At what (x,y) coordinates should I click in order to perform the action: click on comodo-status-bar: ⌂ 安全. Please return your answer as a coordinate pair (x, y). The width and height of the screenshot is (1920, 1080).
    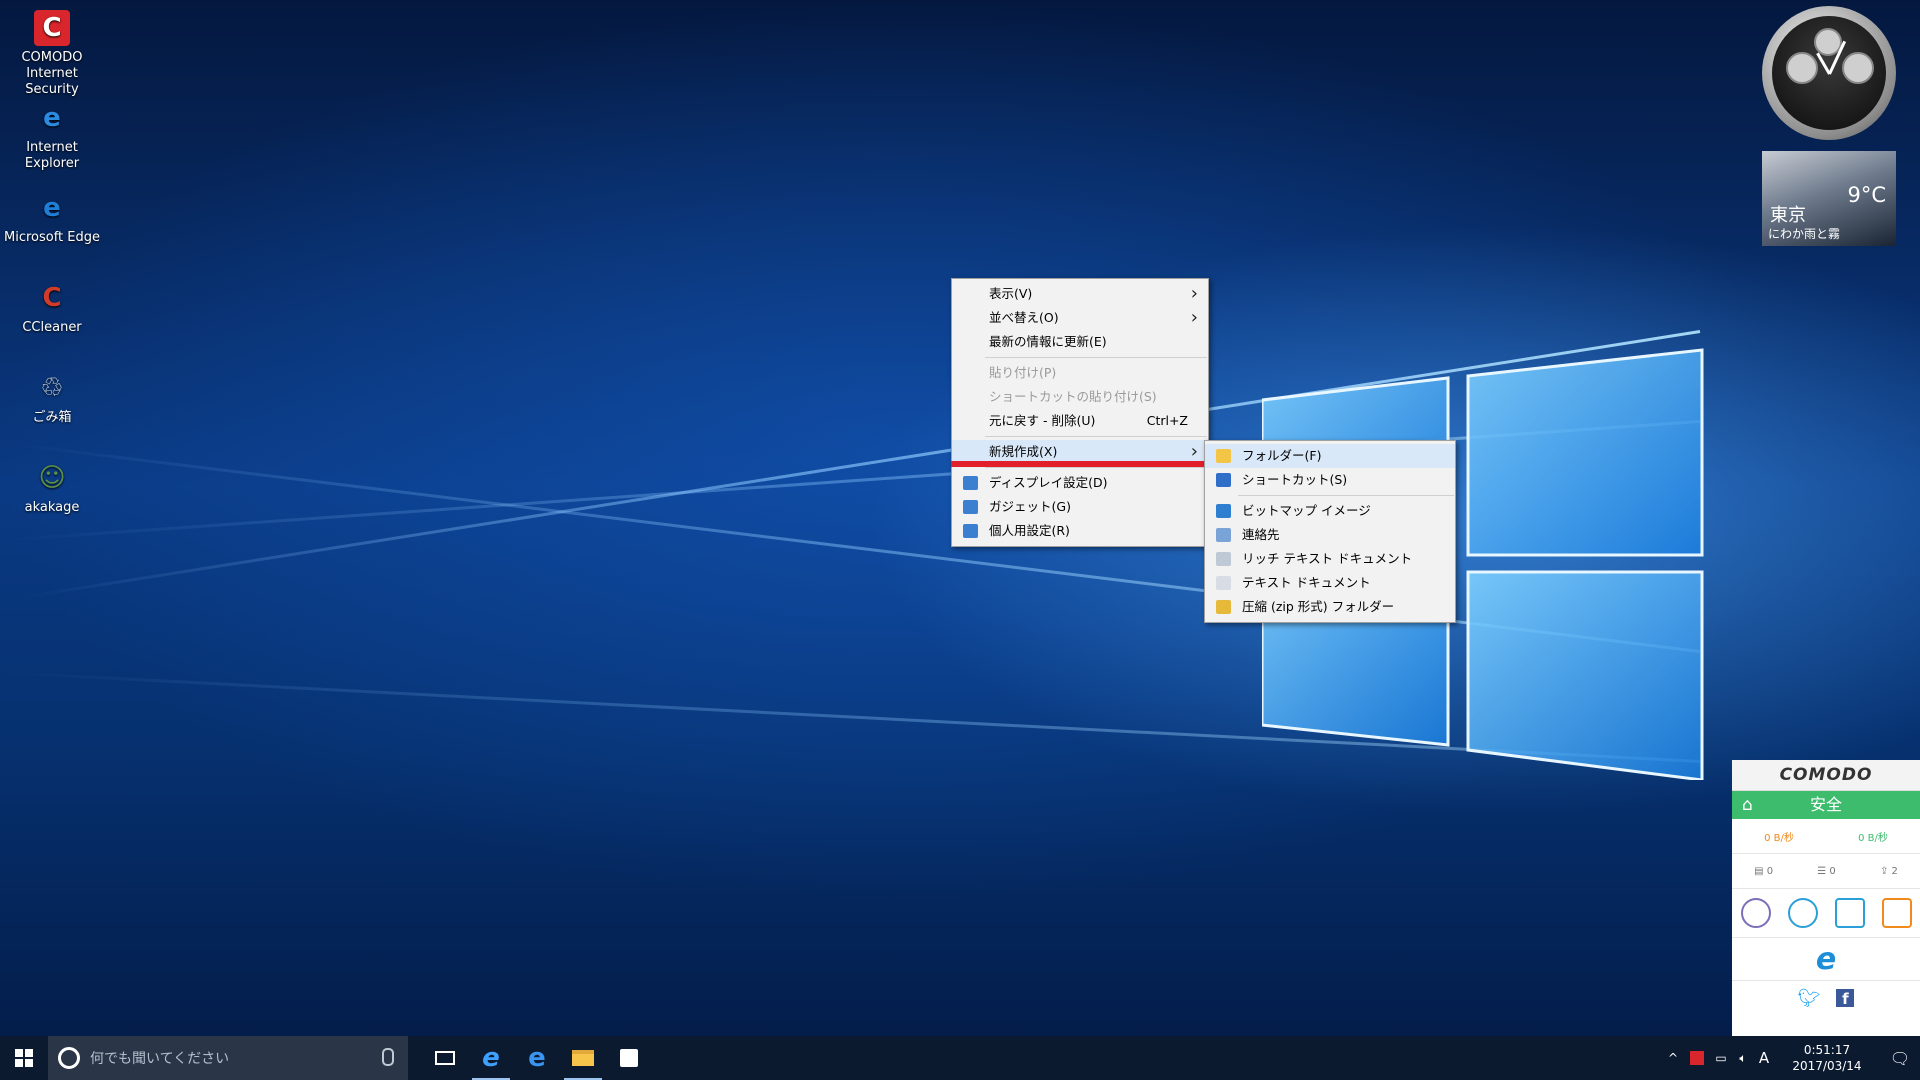
    Looking at the image, I should click on (1826, 805).